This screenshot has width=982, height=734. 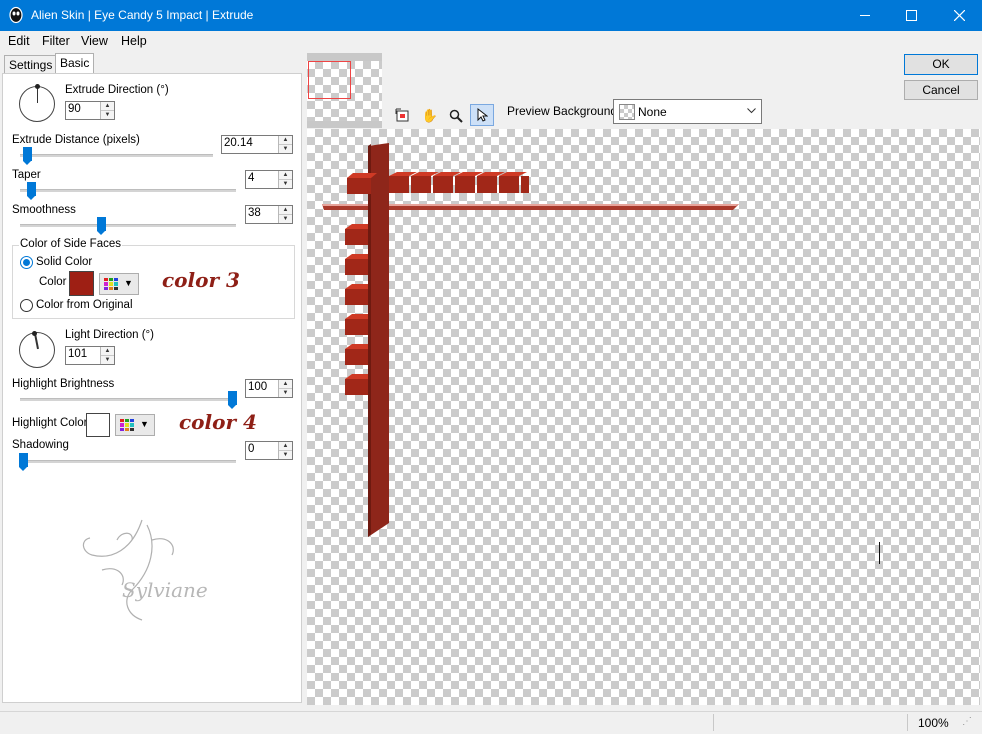 What do you see at coordinates (128, 399) in the screenshot?
I see `highlight-brightness-track` at bounding box center [128, 399].